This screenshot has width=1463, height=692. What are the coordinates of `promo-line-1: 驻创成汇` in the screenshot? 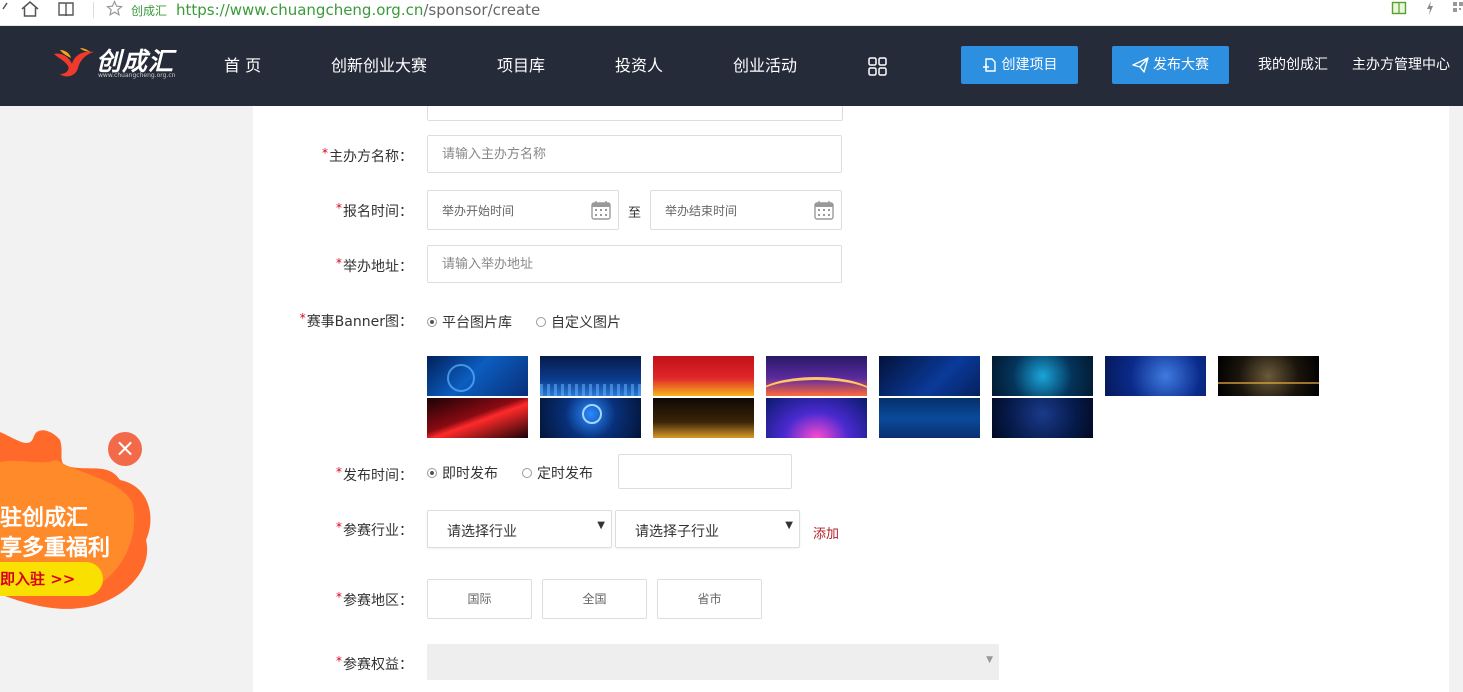 It's located at (44, 518).